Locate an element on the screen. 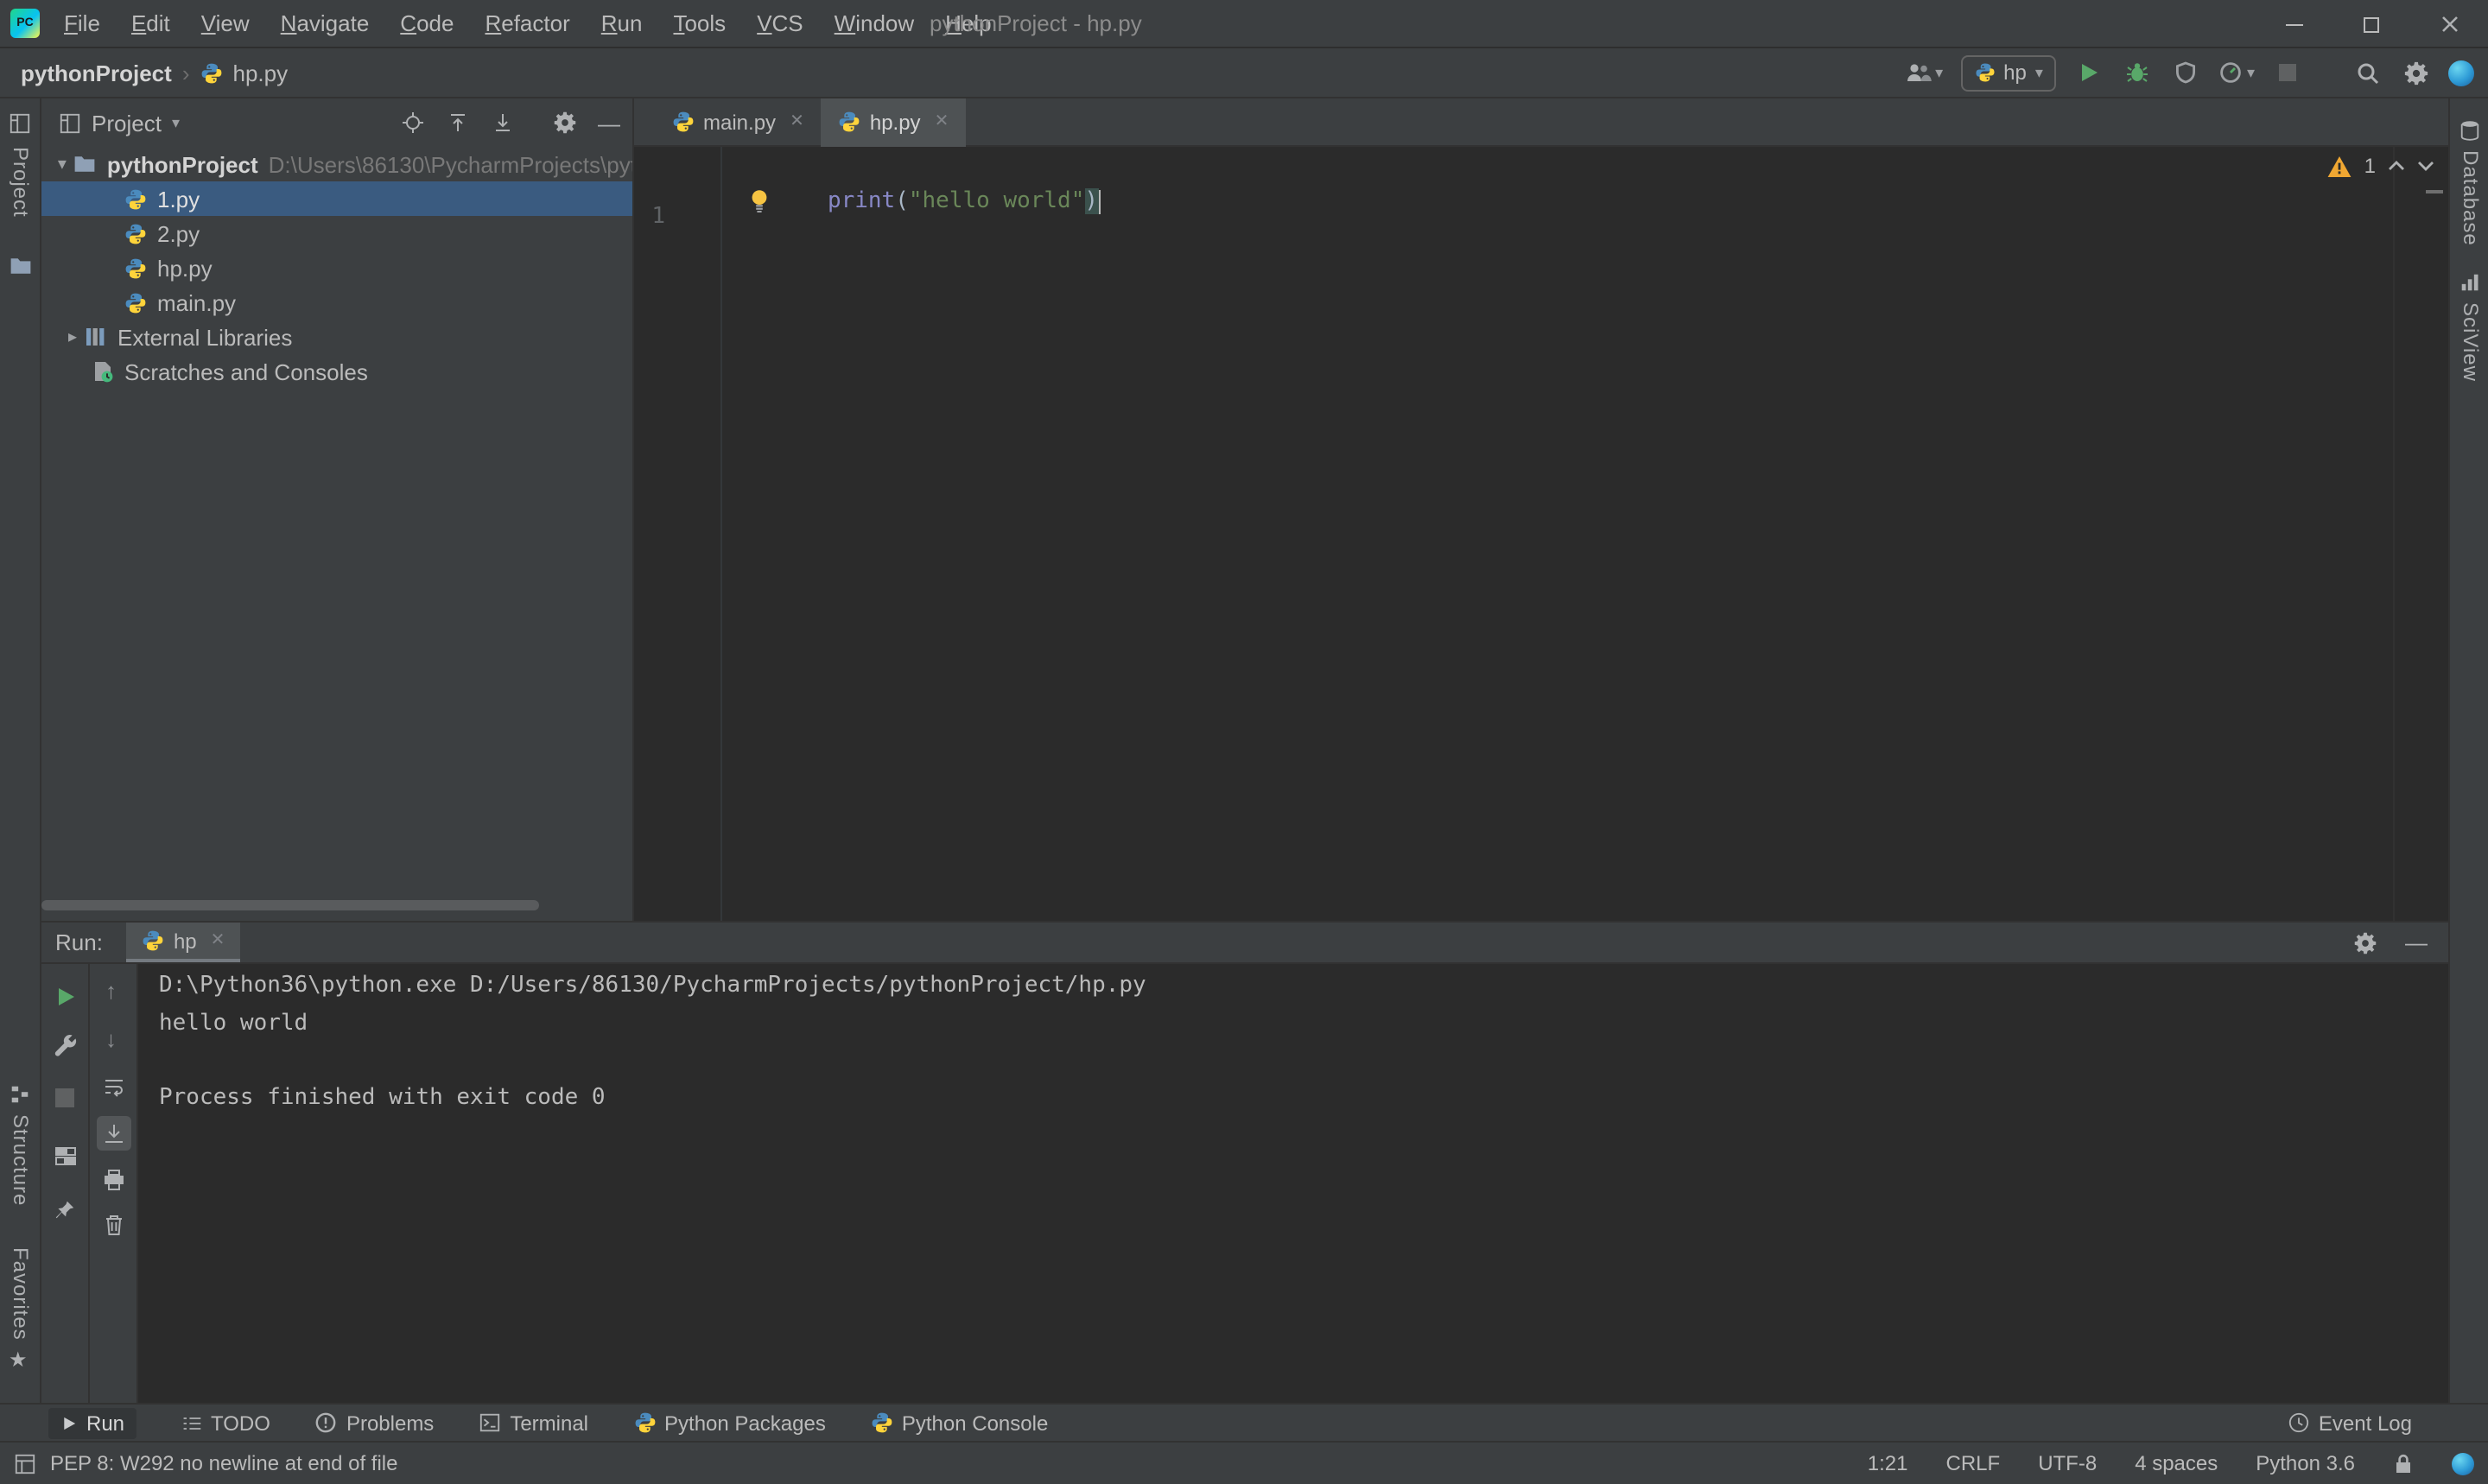 The height and width of the screenshot is (1484, 2488). rerun-button is located at coordinates (66, 997).